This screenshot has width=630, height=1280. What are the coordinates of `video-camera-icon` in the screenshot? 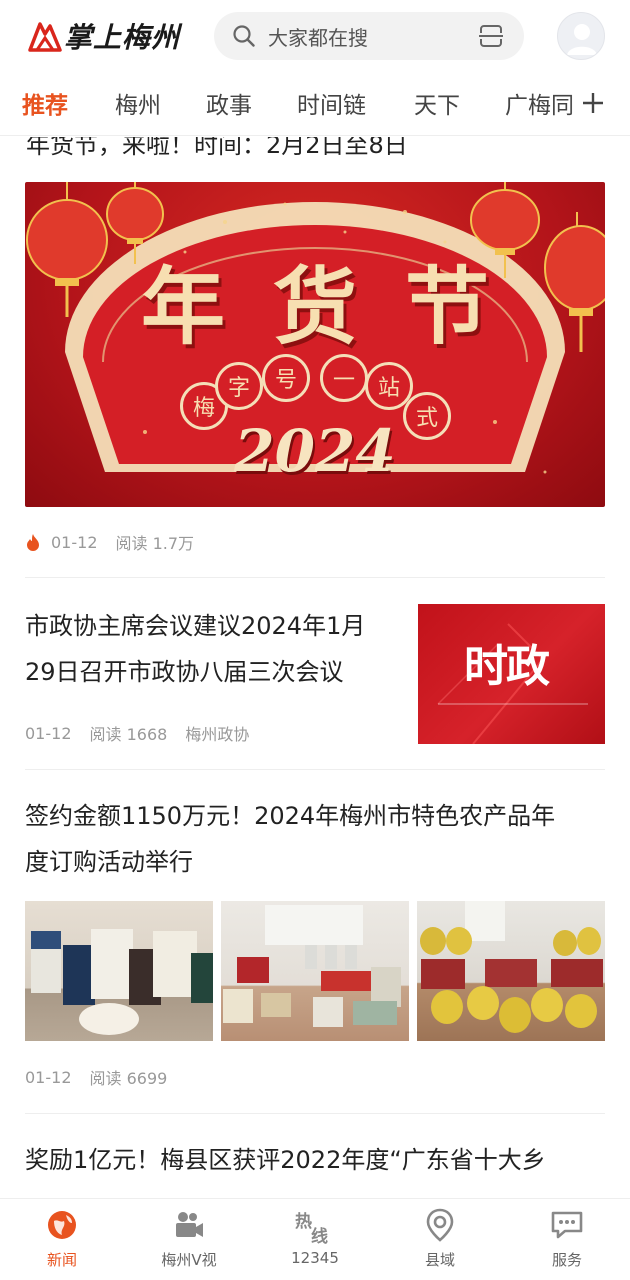 It's located at (189, 1224).